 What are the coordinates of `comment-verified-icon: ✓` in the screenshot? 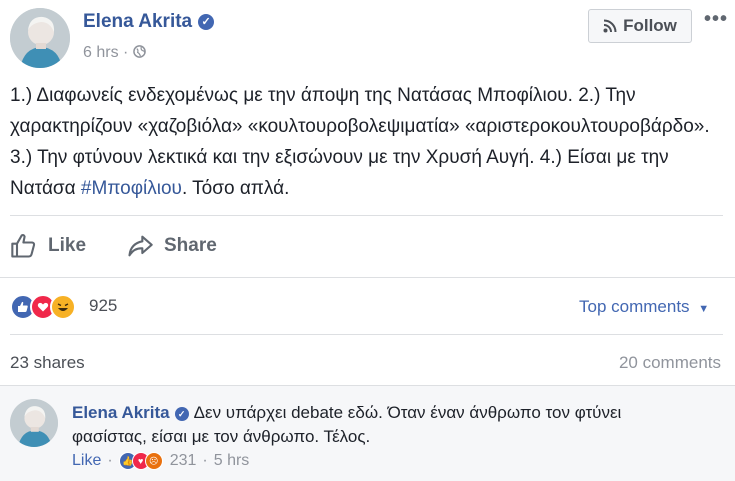 It's located at (181, 414).